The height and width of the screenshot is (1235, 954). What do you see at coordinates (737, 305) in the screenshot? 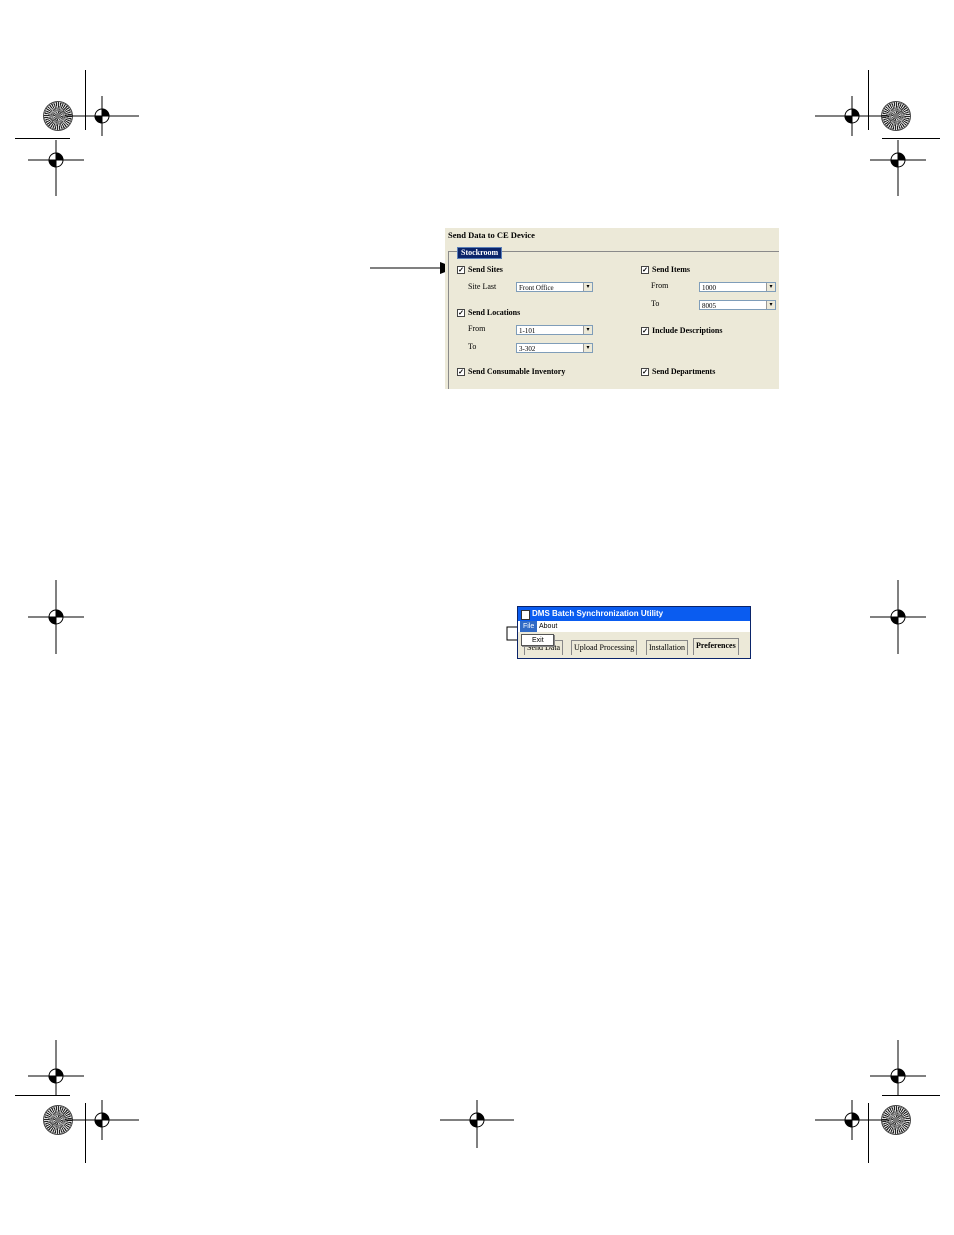
I see `items-to-select: 8005 ▾` at bounding box center [737, 305].